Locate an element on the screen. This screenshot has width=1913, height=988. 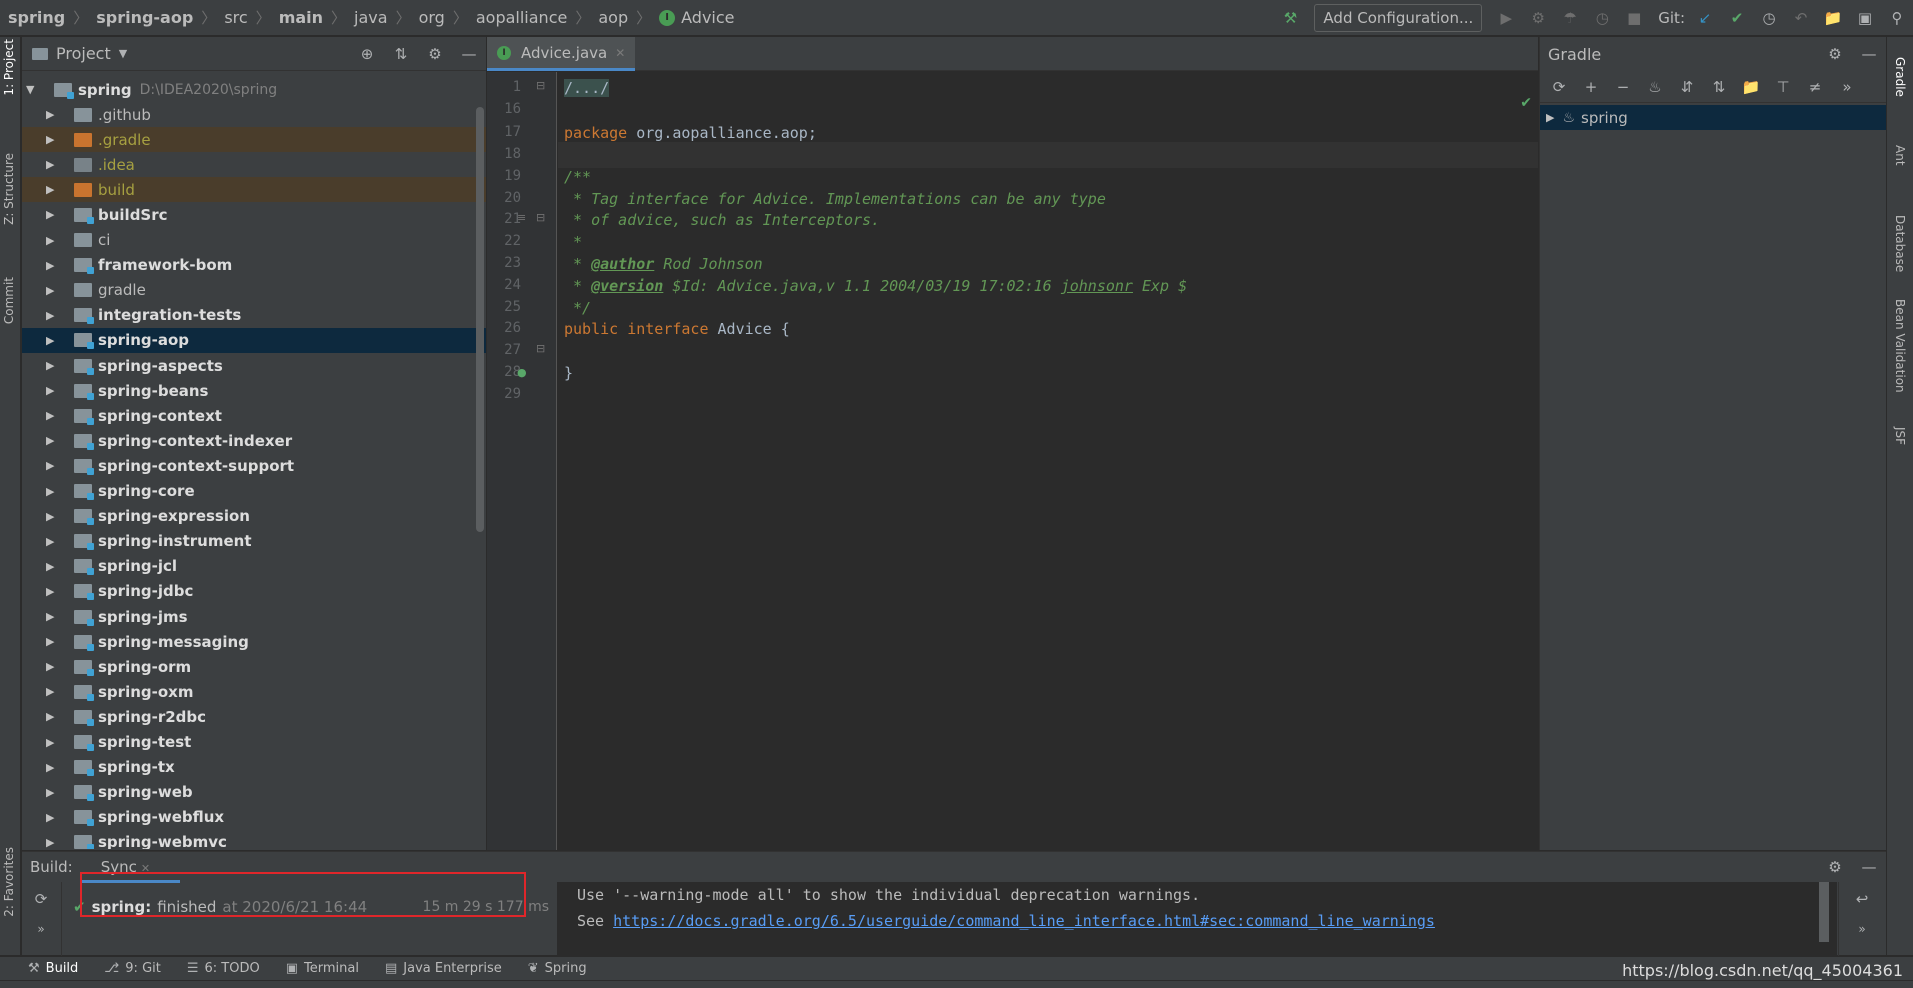
tree-item-spring-instrument: ▶ spring-instrument is located at coordinates (254, 541).